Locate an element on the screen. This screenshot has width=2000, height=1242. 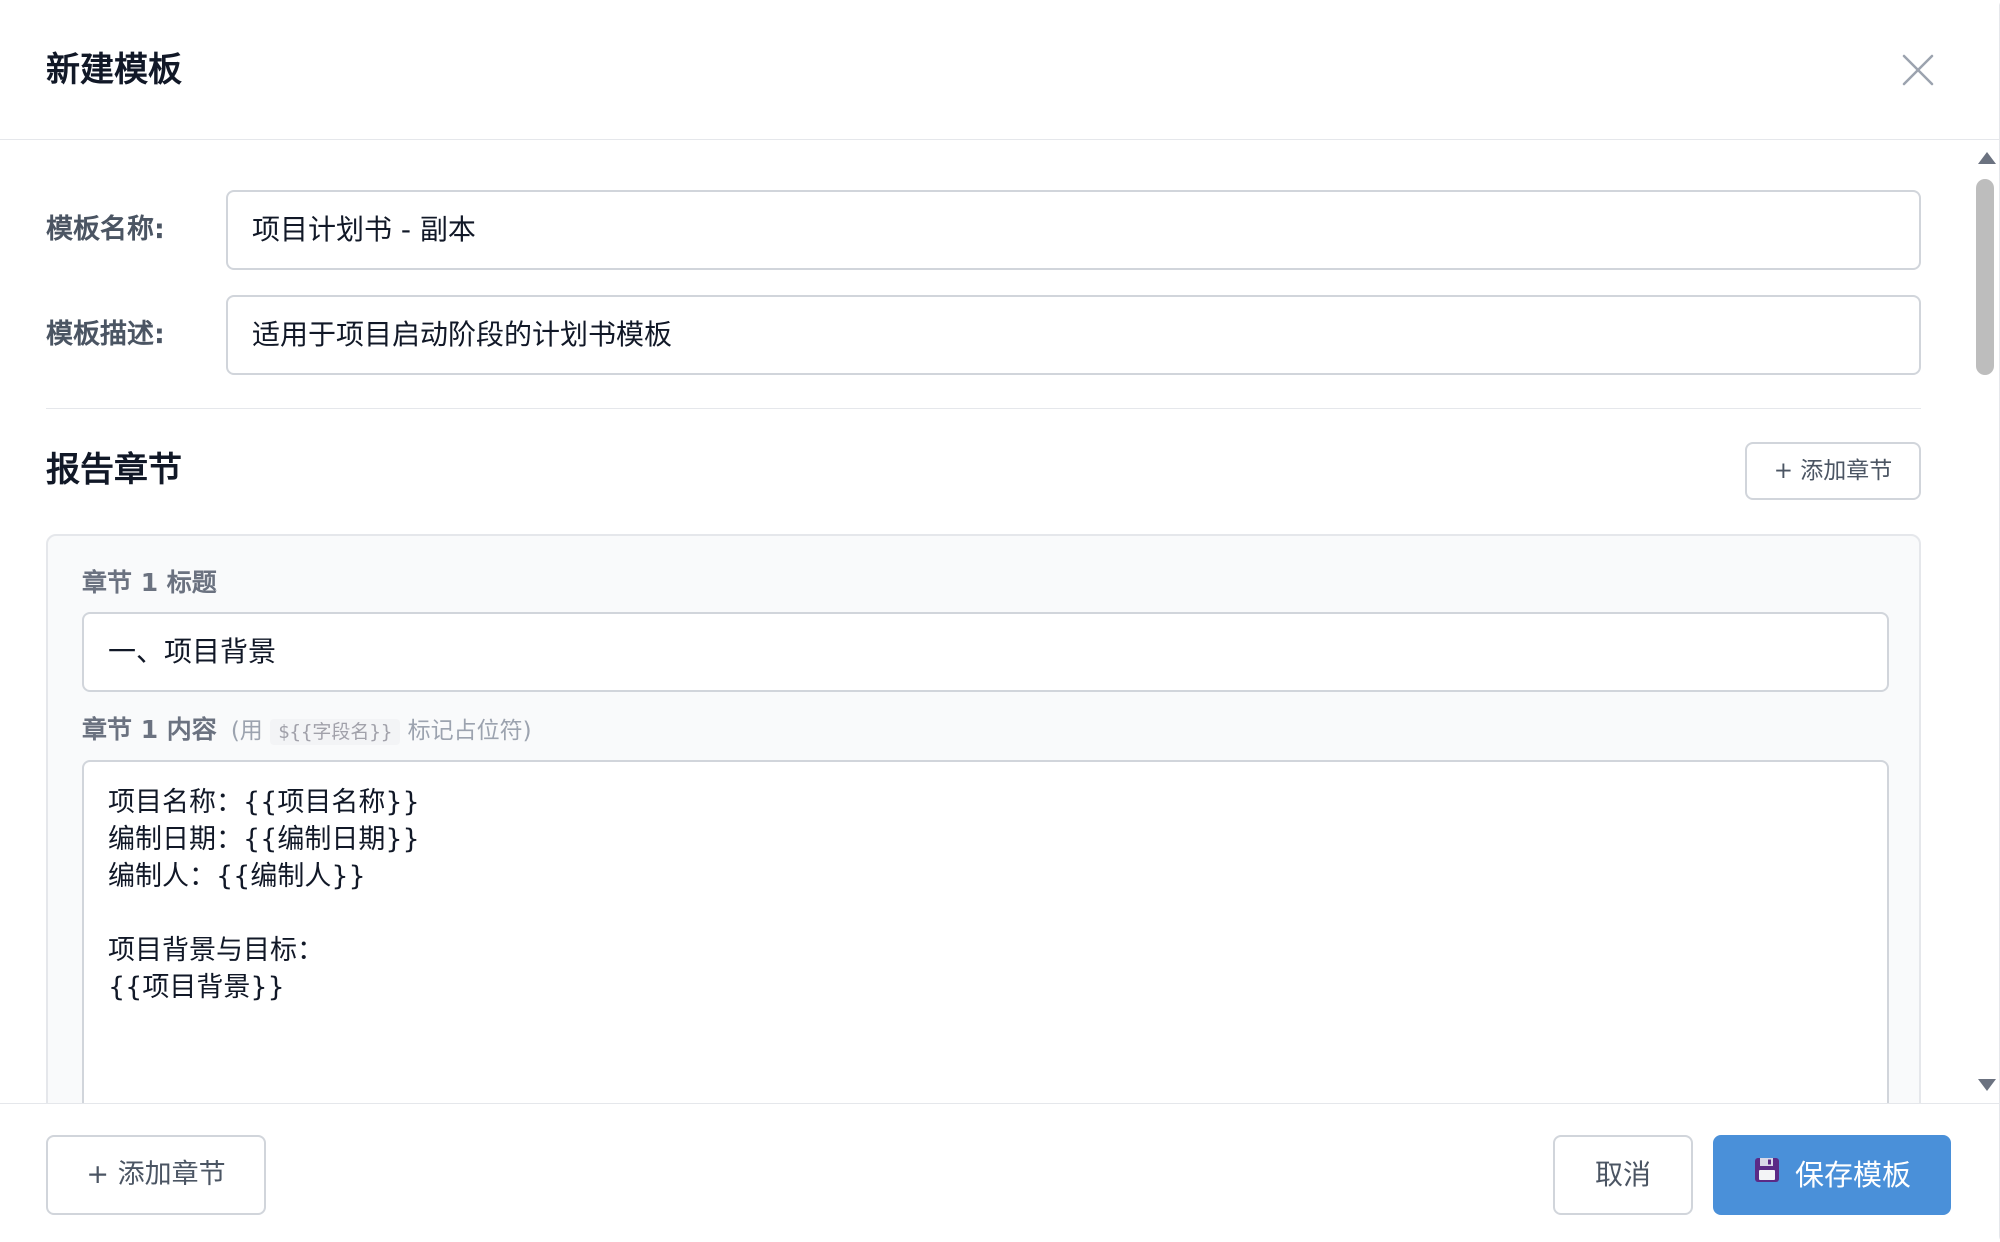
divider is located at coordinates (983, 408).